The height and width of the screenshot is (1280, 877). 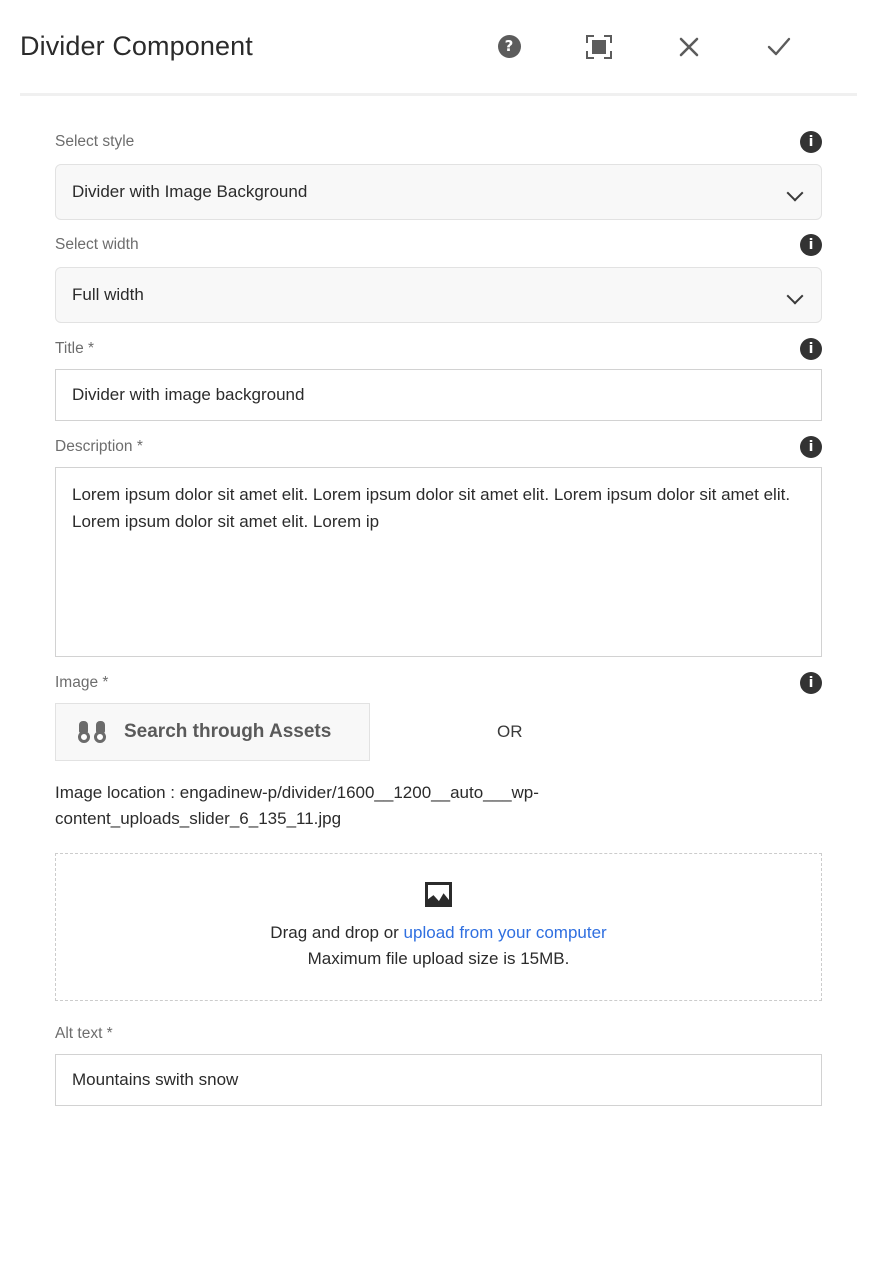 What do you see at coordinates (97, 245) in the screenshot?
I see `select-width-label: Select width` at bounding box center [97, 245].